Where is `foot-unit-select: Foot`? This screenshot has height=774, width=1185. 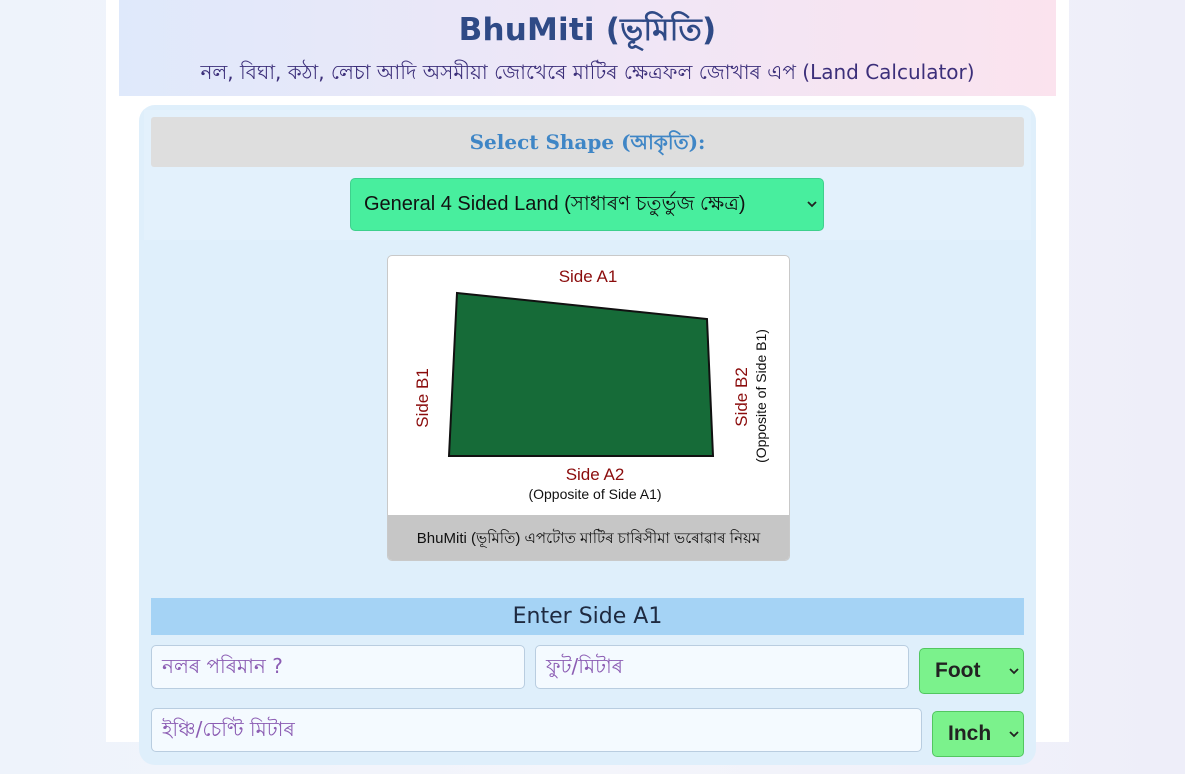
foot-unit-select: Foot is located at coordinates (971, 671).